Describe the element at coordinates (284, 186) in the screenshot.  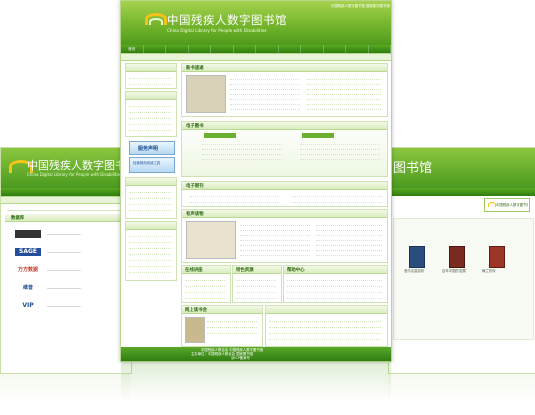
I see `elearning-header: 电子期刊` at that location.